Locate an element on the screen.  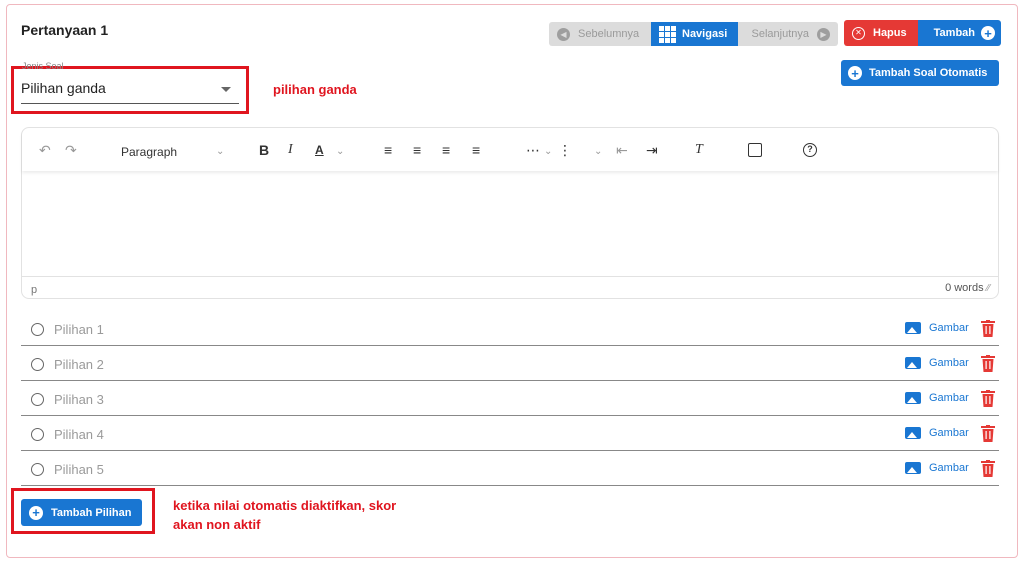
resize-handle-icon: ⁄⁄ is located at coordinates (988, 288).